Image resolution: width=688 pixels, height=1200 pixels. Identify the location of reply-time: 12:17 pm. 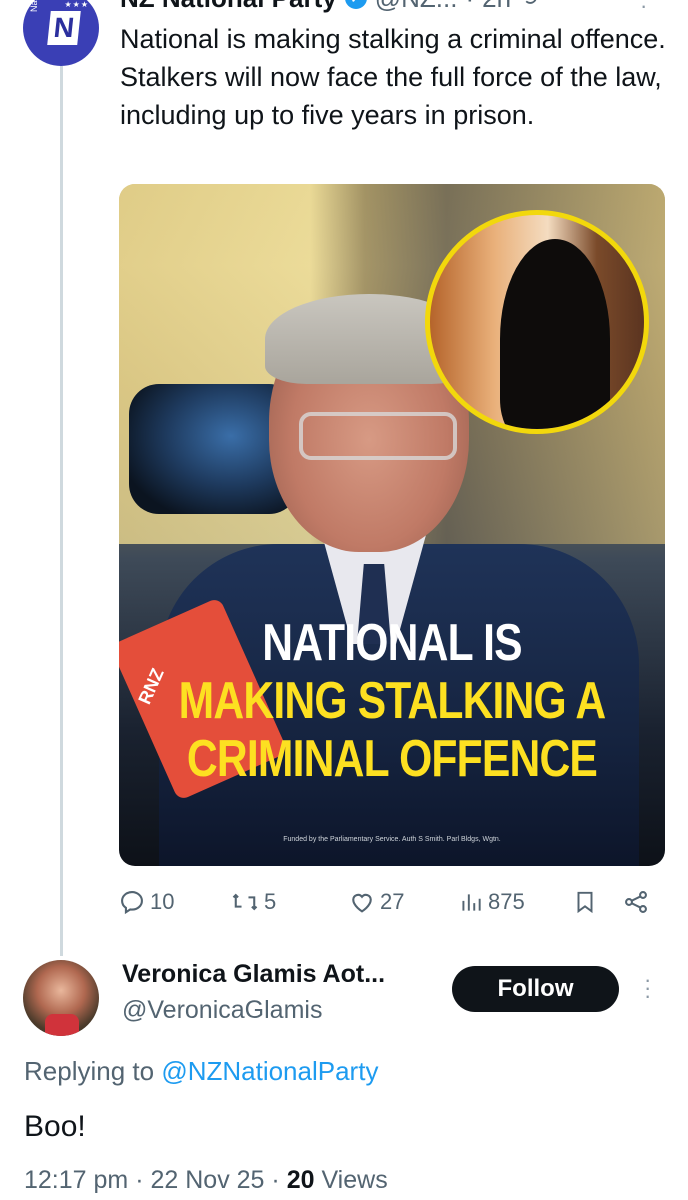
(76, 1180).